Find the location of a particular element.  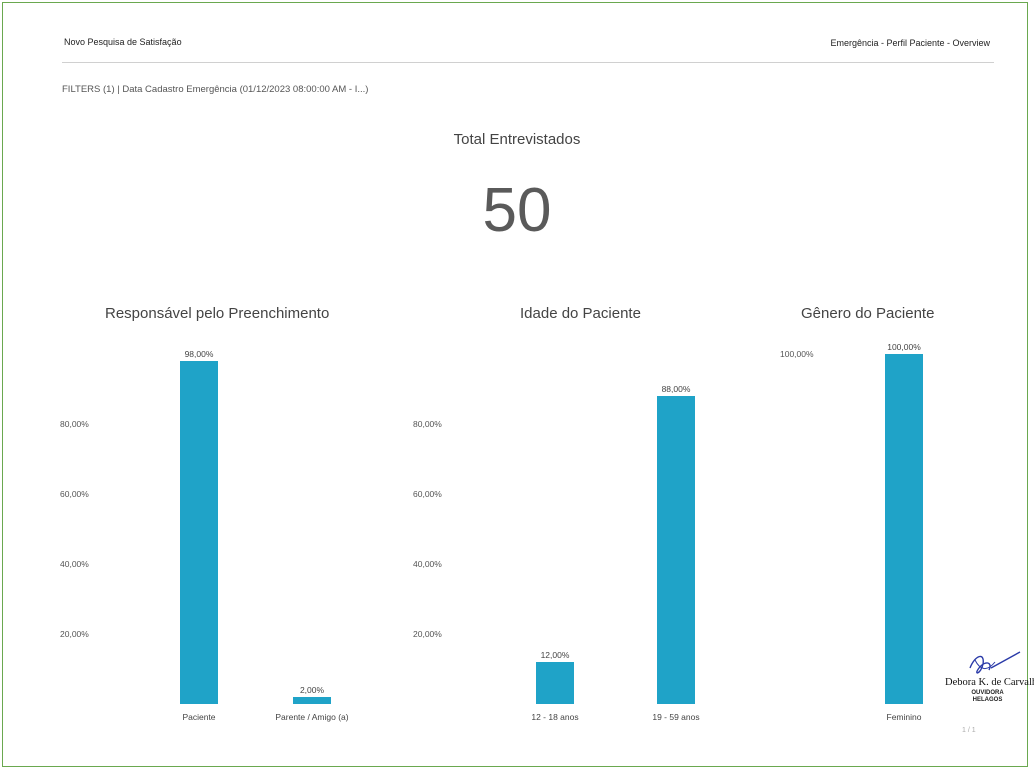

data-label: 88,00% is located at coordinates (676, 389).